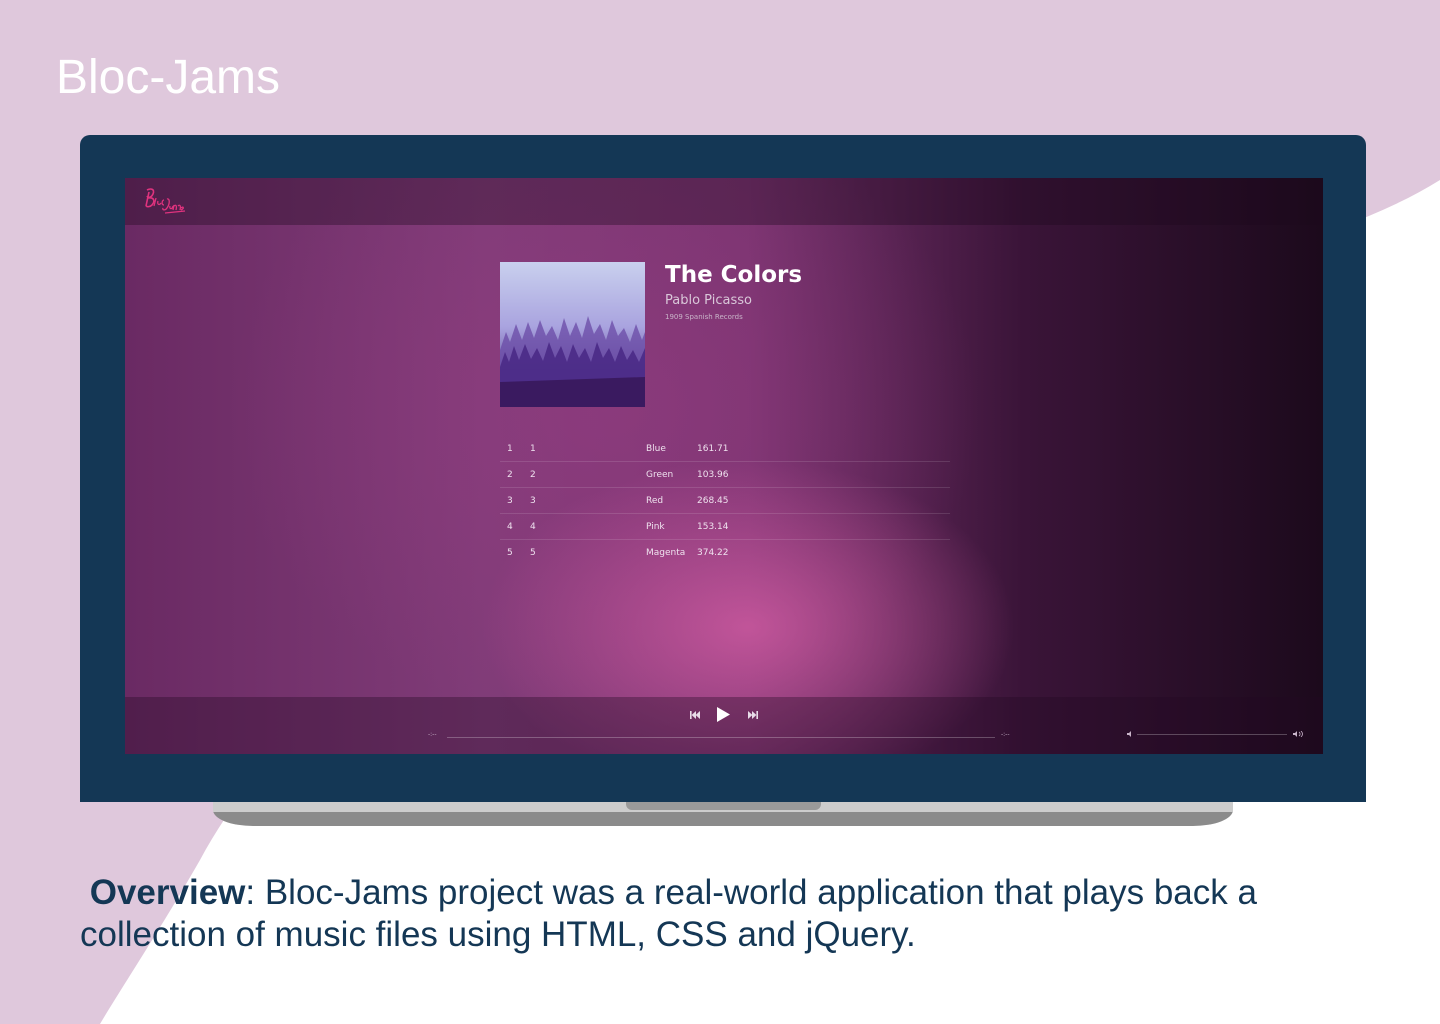 The width and height of the screenshot is (1440, 1024). Describe the element at coordinates (165, 201) in the screenshot. I see `bloc-jams-logo-icon` at that location.